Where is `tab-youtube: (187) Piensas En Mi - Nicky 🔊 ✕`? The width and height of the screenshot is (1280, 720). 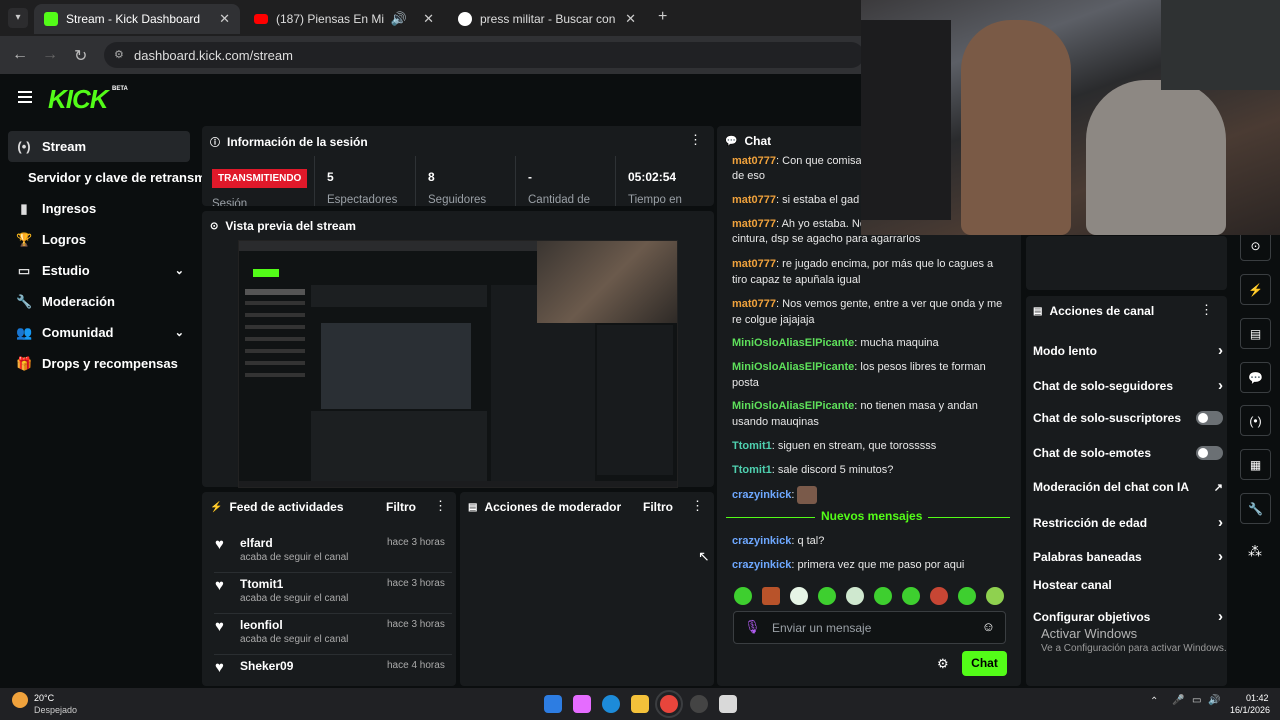 tab-youtube: (187) Piensas En Mi - Nicky 🔊 ✕ is located at coordinates (344, 19).